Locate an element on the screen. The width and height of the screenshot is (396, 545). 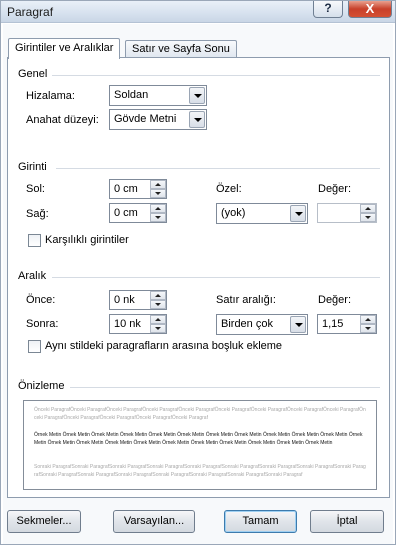
space-after-spinner: 10 nk is located at coordinates (138, 324).